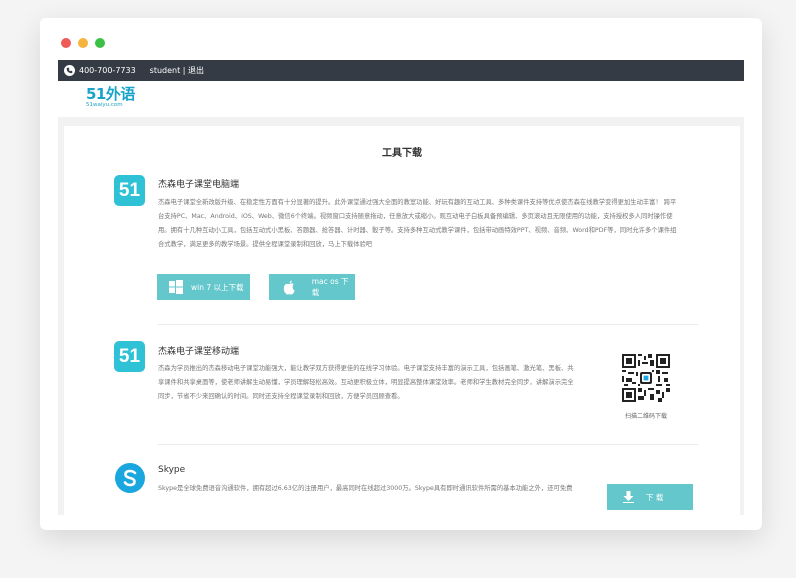 The height and width of the screenshot is (578, 796). What do you see at coordinates (104, 105) in the screenshot?
I see `logo-domain: 51waiyu.com` at bounding box center [104, 105].